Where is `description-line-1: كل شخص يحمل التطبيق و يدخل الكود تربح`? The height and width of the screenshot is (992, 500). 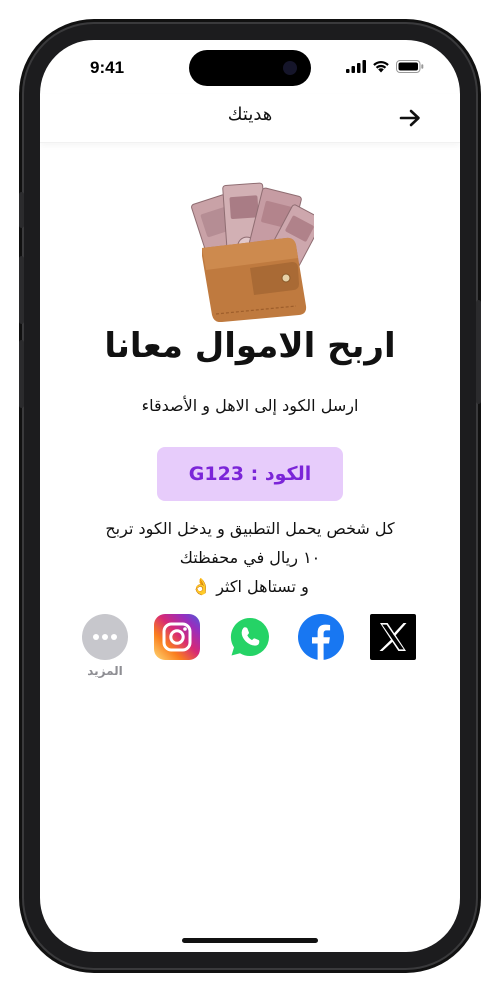
description-line-1: كل شخص يحمل التطبيق و يدخل الكود تربح is located at coordinates (250, 528).